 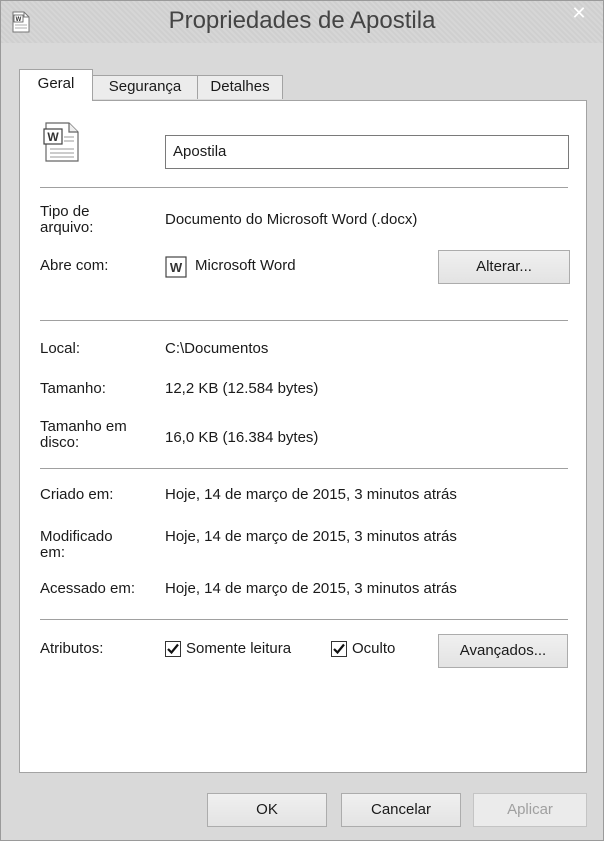 What do you see at coordinates (291, 219) in the screenshot?
I see `file-type-value: Documento do Microsoft Word (.docx)` at bounding box center [291, 219].